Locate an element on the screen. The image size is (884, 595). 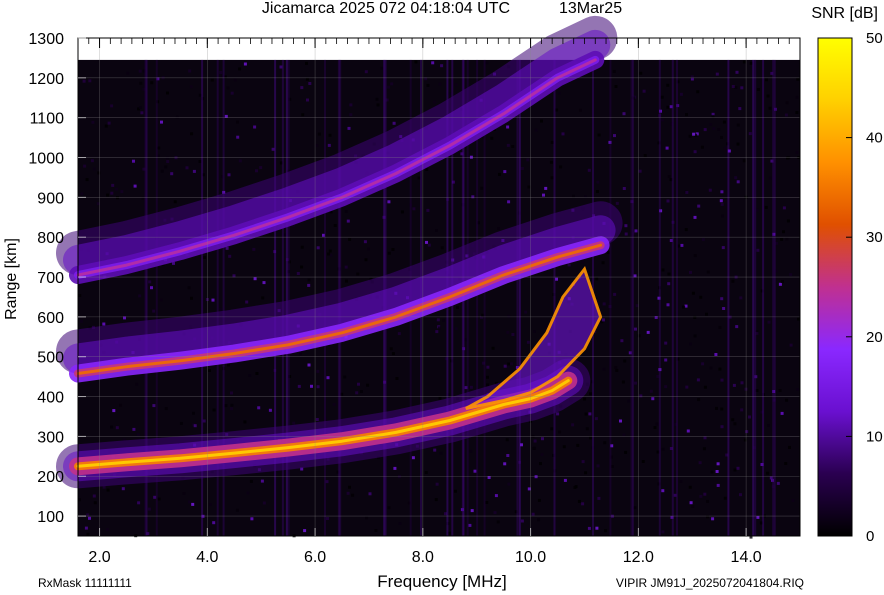
colorbar-tick-label: 50 is located at coordinates (874, 38).